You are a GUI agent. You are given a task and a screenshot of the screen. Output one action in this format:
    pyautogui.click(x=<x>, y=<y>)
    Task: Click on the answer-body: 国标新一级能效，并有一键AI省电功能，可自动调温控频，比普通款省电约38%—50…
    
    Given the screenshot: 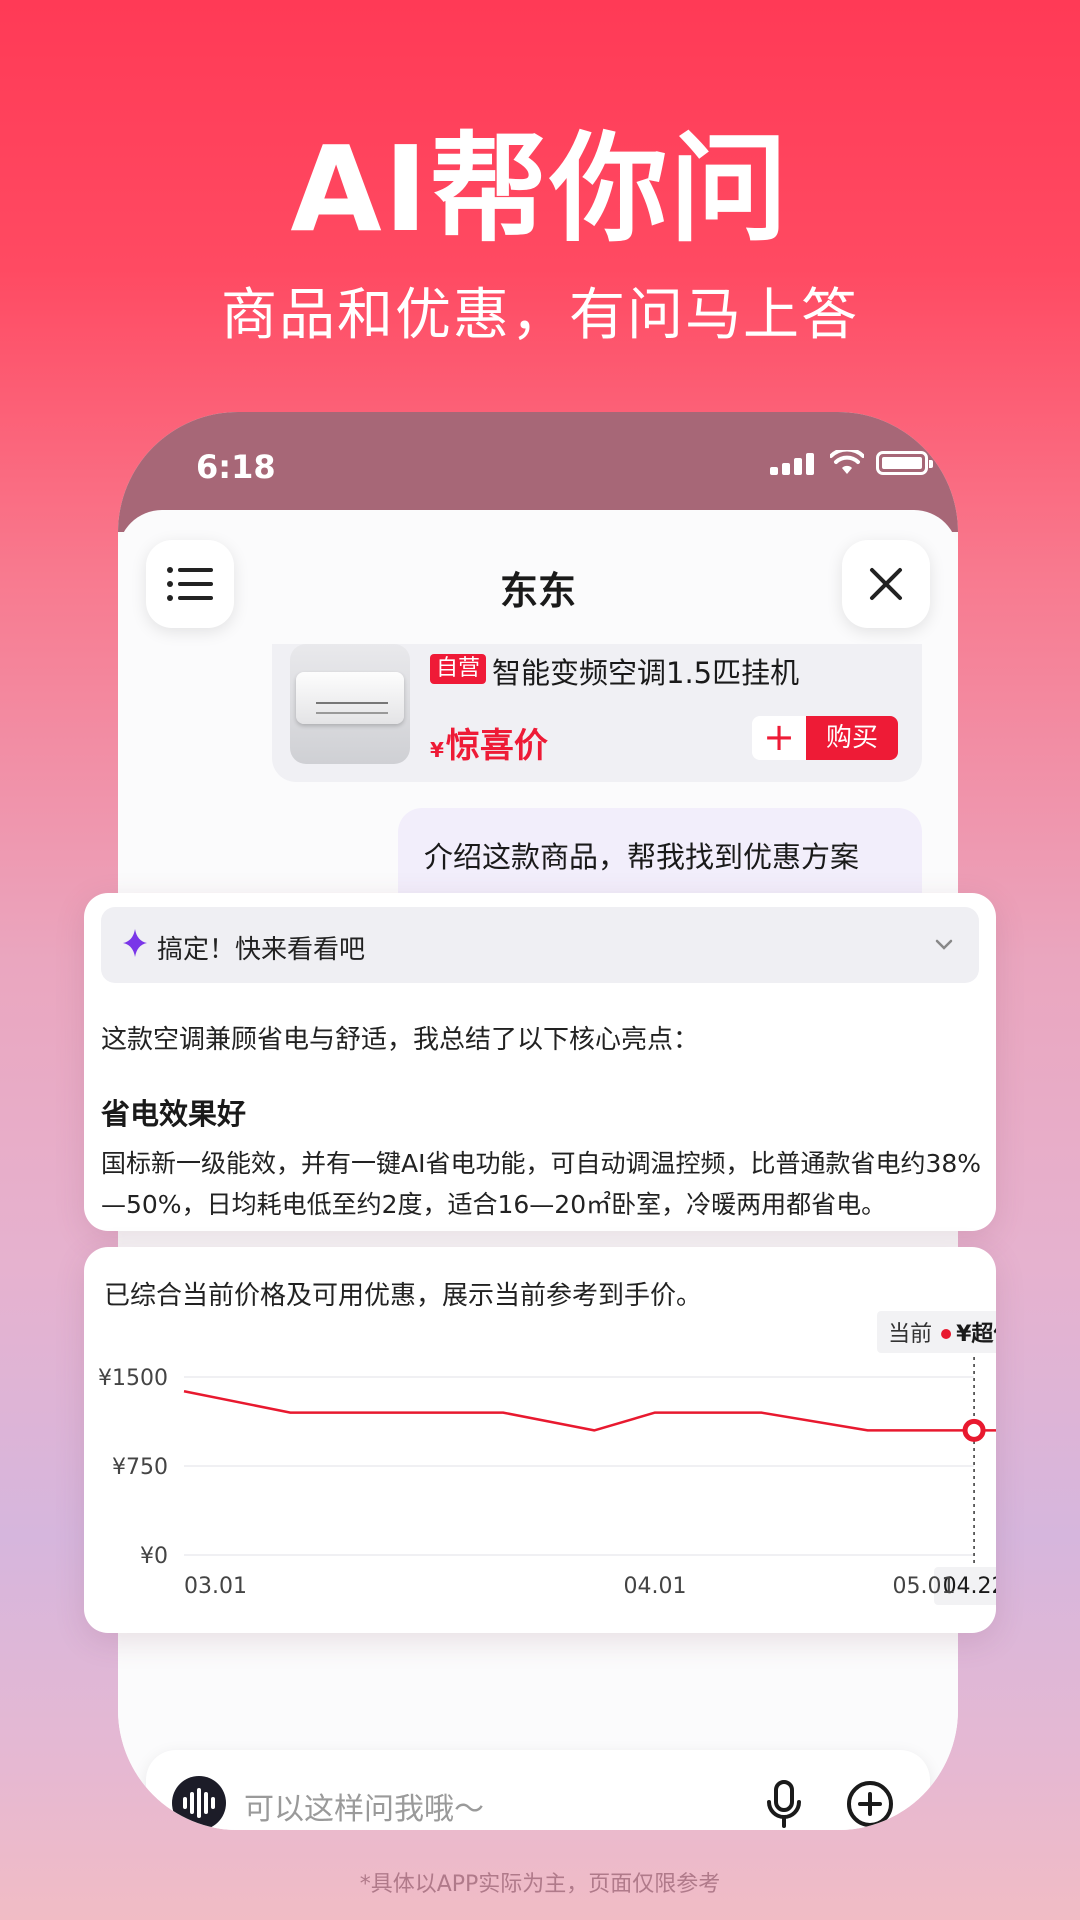 What is the action you would take?
    pyautogui.click(x=541, y=1184)
    